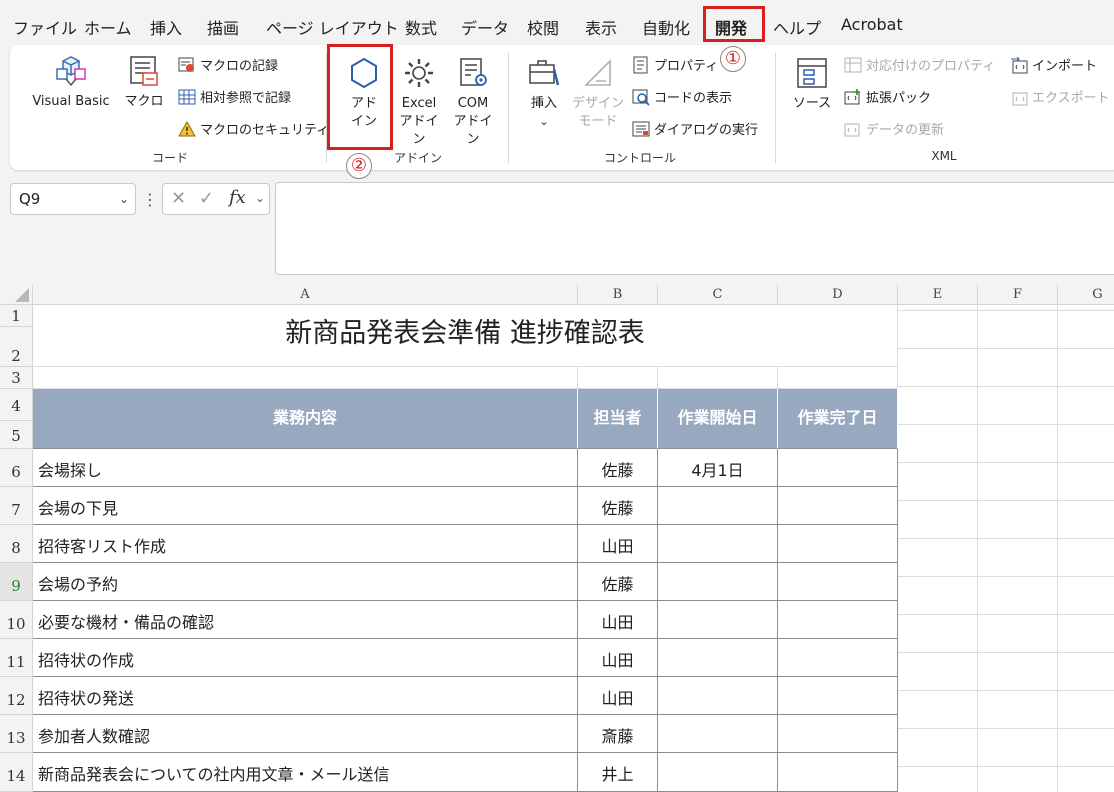  What do you see at coordinates (305, 772) in the screenshot?
I see `task-cell: 新商品発表会についての社内用文章・メール送信` at bounding box center [305, 772].